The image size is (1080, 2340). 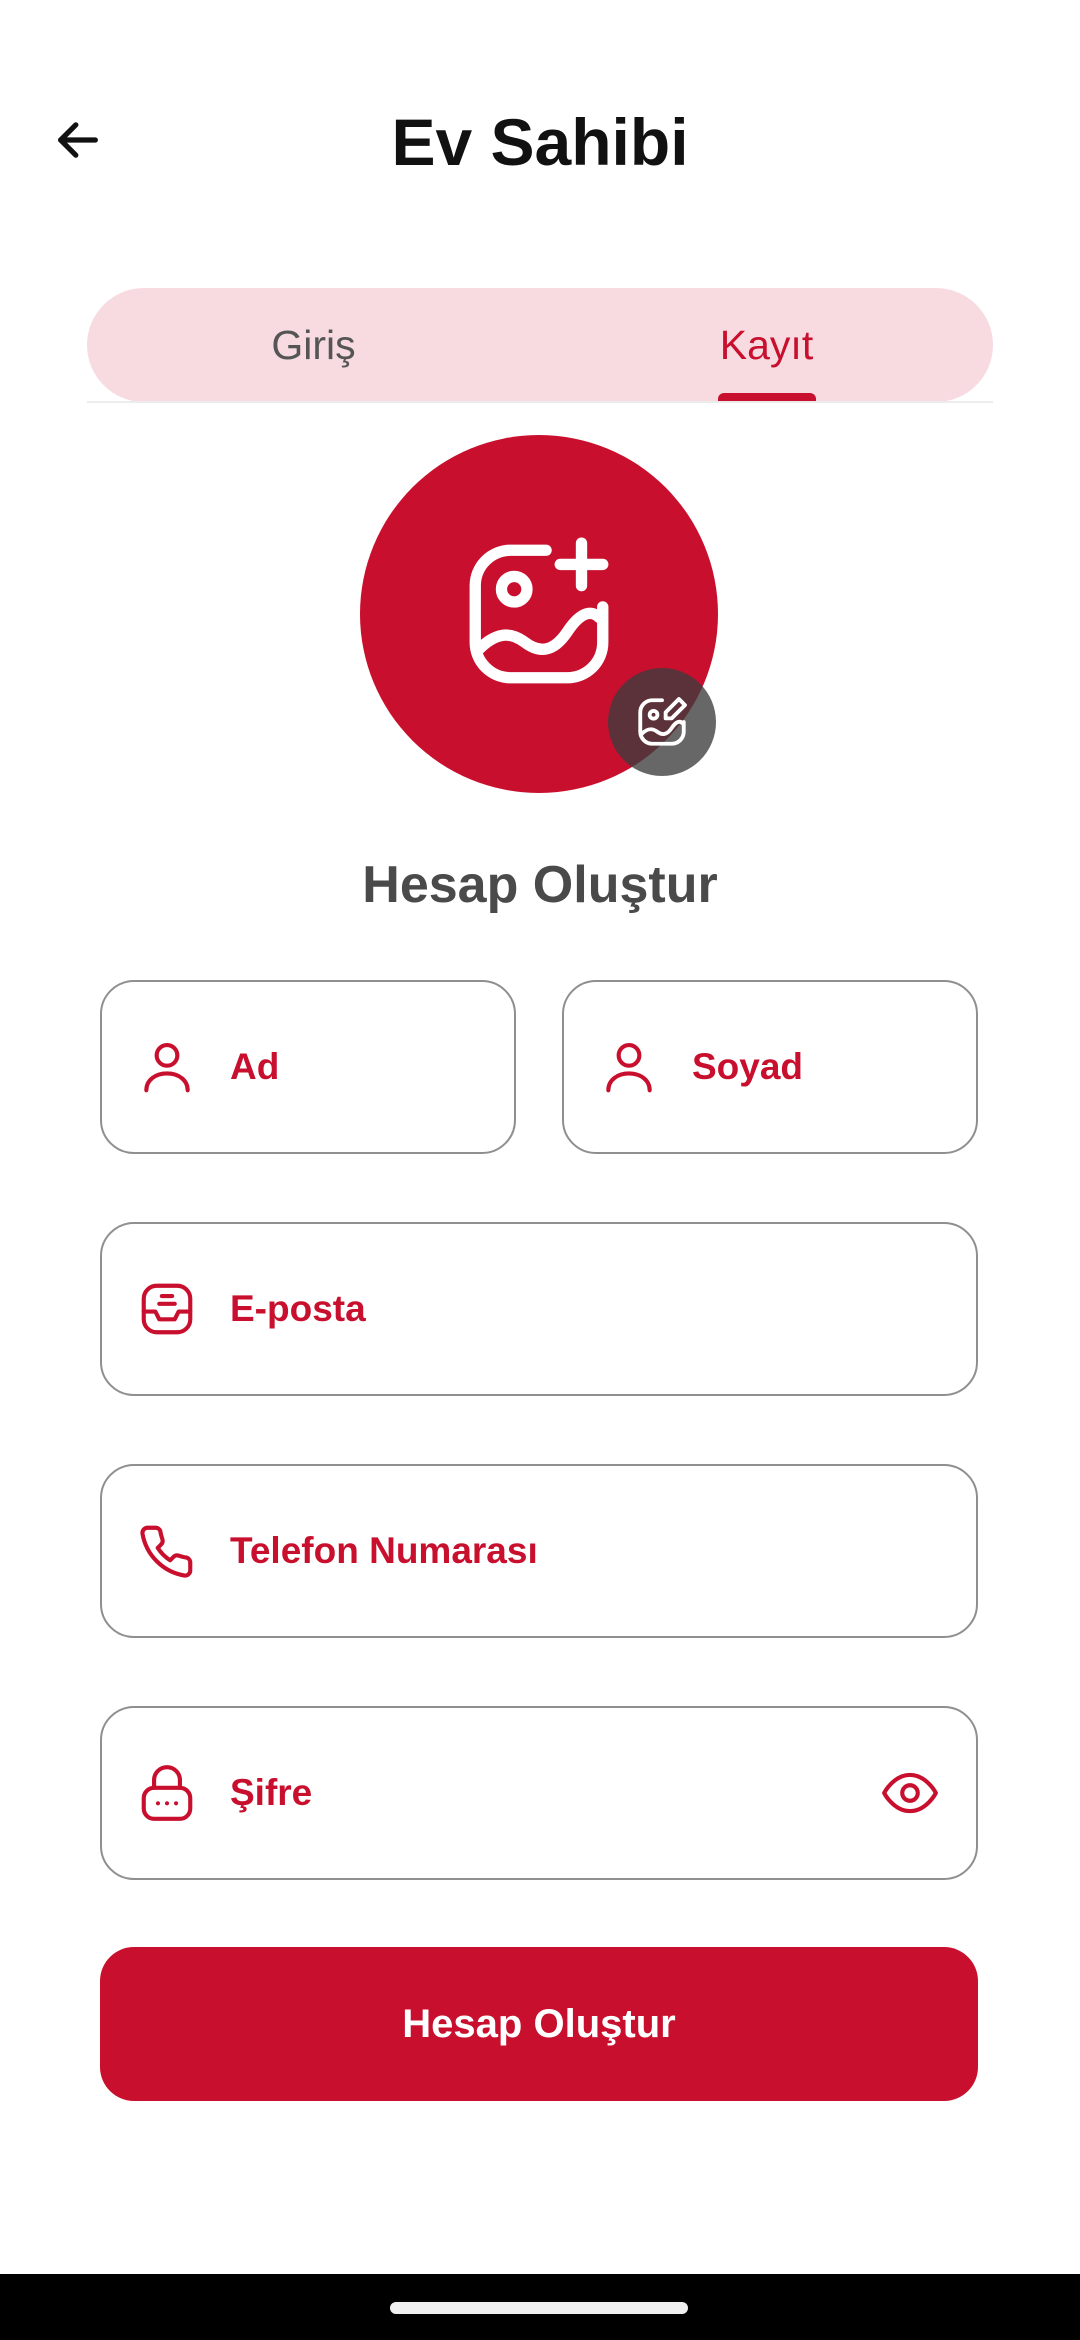 I want to click on page-title: Ev Sahibi, so click(x=540, y=142).